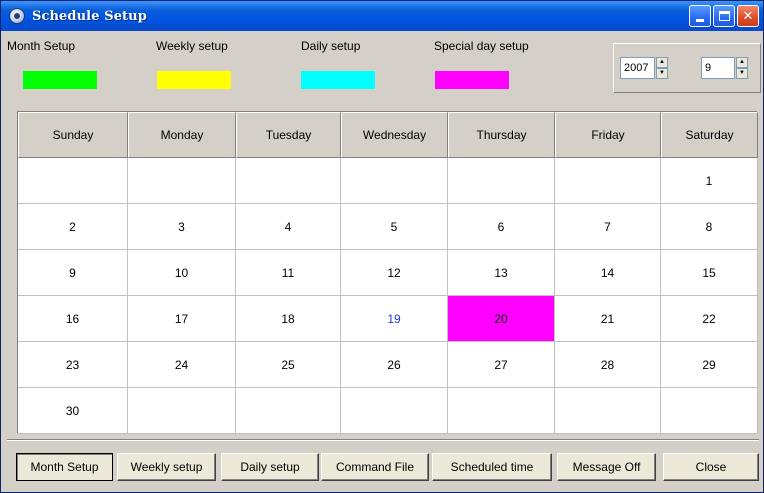 The height and width of the screenshot is (493, 764). I want to click on day-cell: 11, so click(288, 273).